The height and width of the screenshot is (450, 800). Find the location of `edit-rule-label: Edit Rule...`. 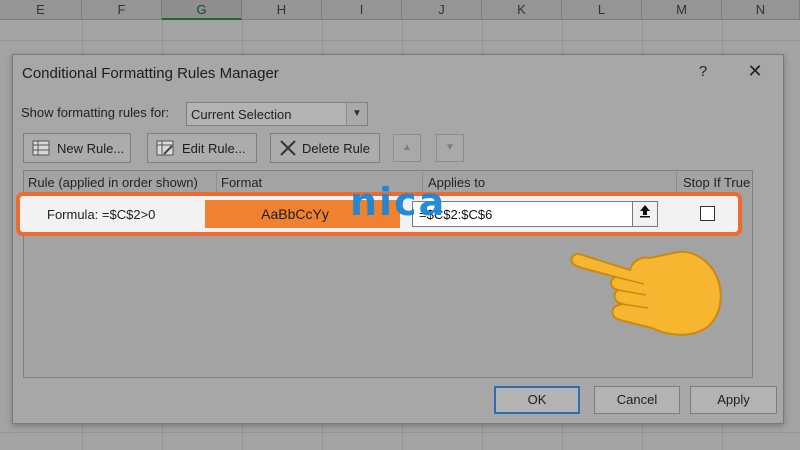

edit-rule-label: Edit Rule... is located at coordinates (214, 148).